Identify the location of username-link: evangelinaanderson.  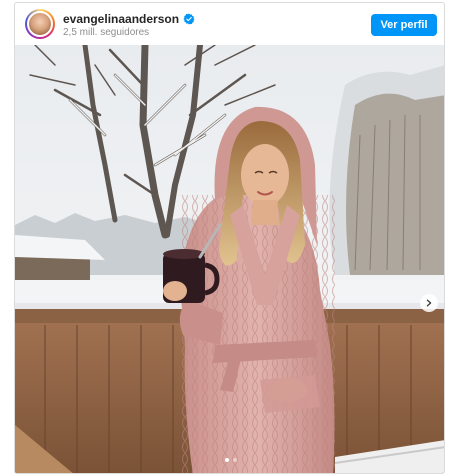
(121, 19).